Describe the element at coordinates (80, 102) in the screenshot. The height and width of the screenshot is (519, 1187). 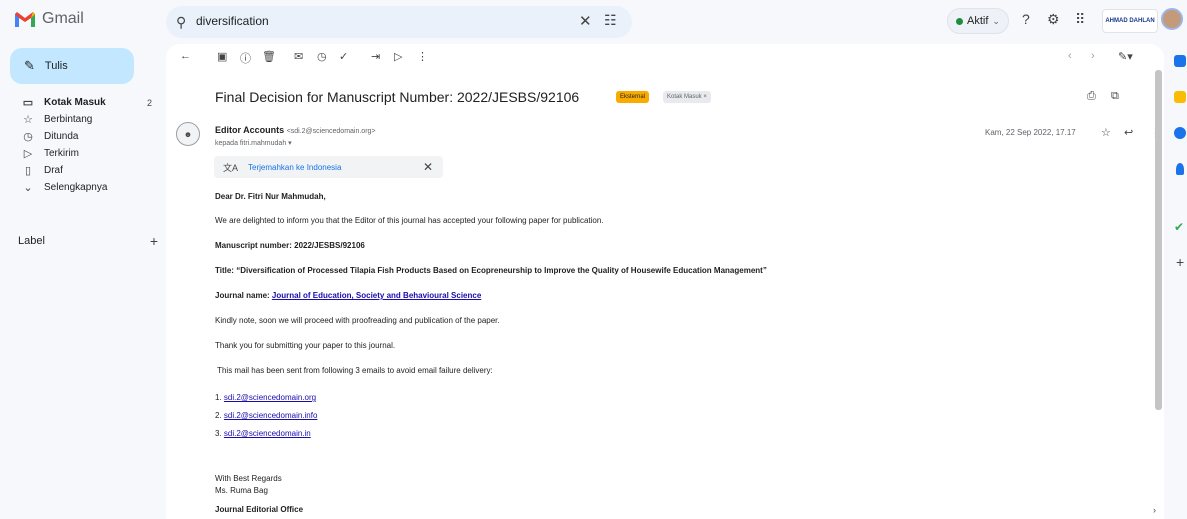
I see `sidebar-item-inbox: ▭ Kotak Masuk 2` at that location.